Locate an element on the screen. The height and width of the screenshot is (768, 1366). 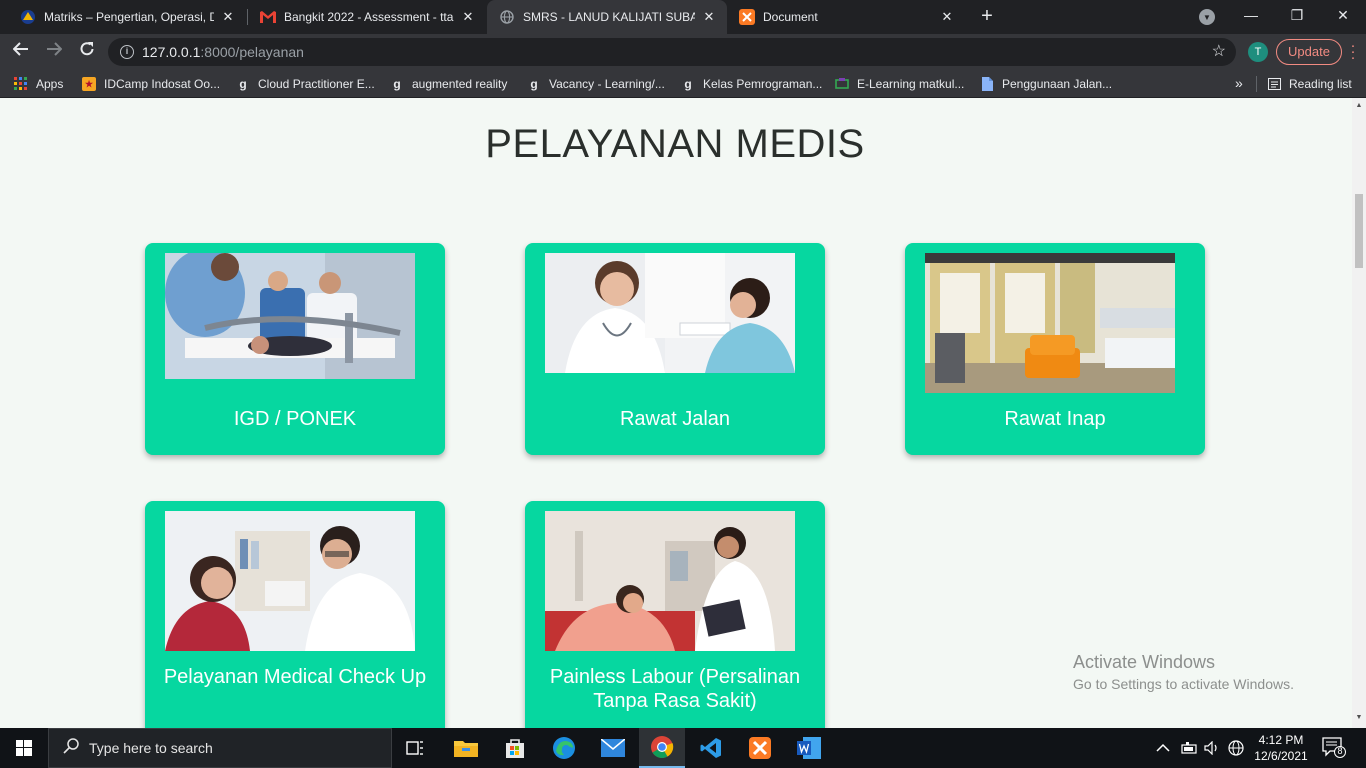
service-card-igd: IGD / PONEK is located at coordinates (295, 349).